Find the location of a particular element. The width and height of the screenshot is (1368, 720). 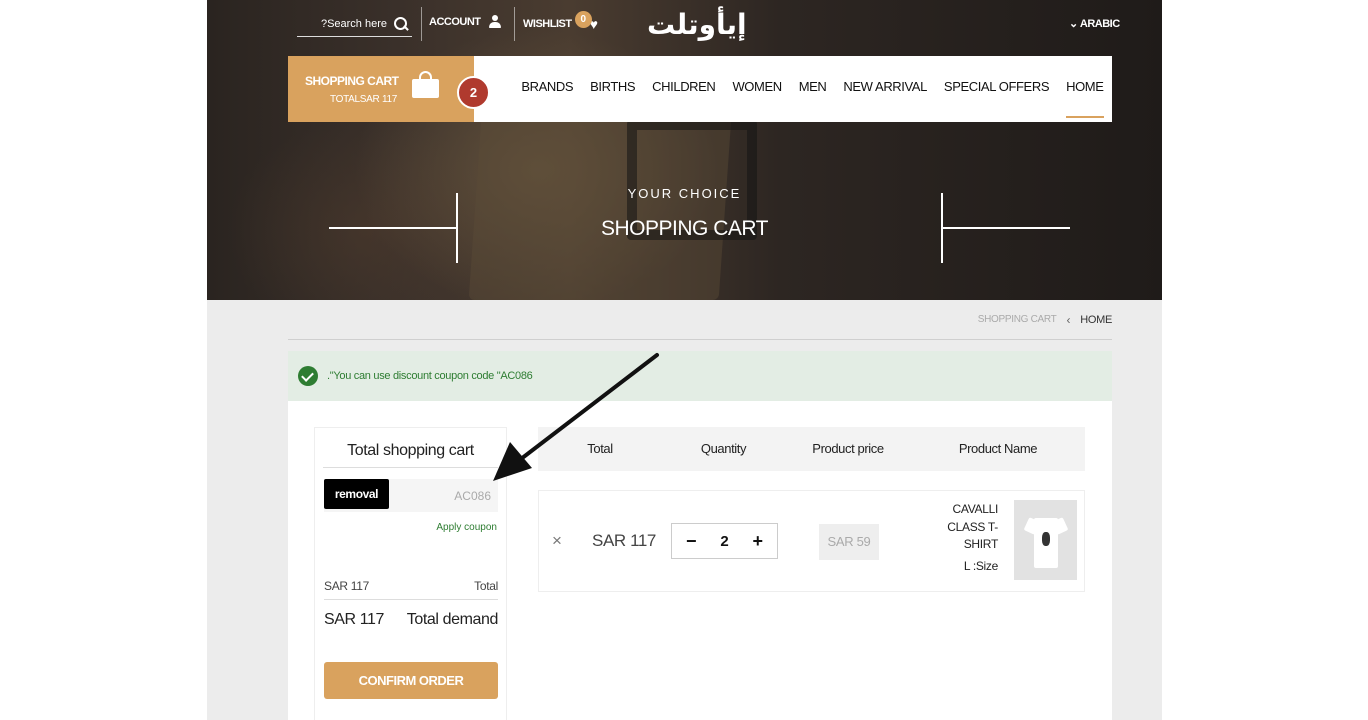

hero-subtitle: YOUR CHOICE is located at coordinates (684, 193).